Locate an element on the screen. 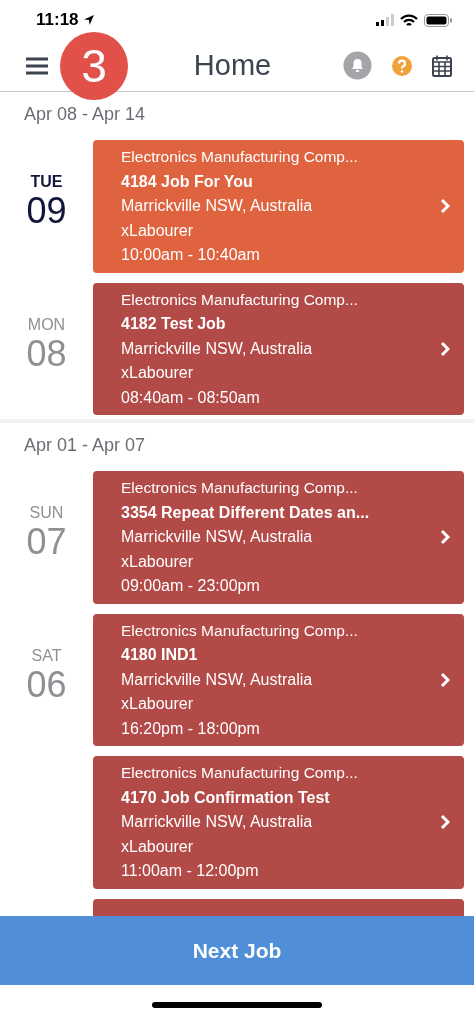 Image resolution: width=474 pixels, height=1024 pixels. date-number: 06 is located at coordinates (46, 684).